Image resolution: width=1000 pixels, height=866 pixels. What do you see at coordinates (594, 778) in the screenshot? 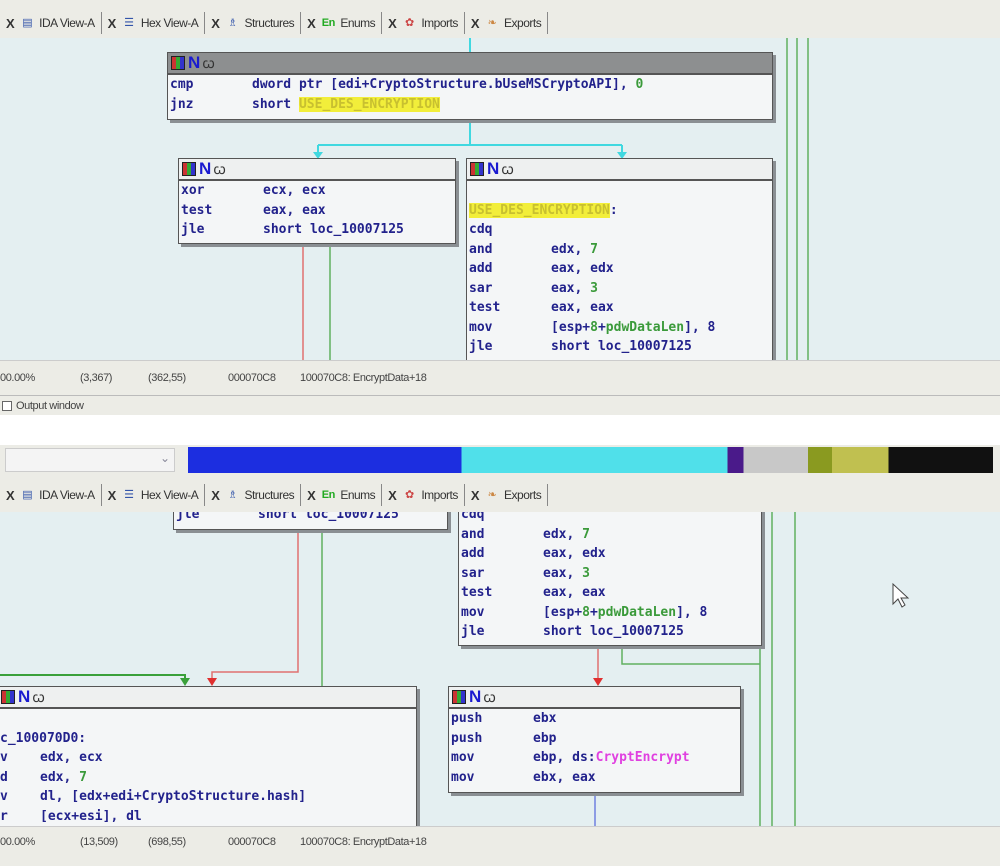
I see `instruction-line: mov ebx, eax` at bounding box center [594, 778].